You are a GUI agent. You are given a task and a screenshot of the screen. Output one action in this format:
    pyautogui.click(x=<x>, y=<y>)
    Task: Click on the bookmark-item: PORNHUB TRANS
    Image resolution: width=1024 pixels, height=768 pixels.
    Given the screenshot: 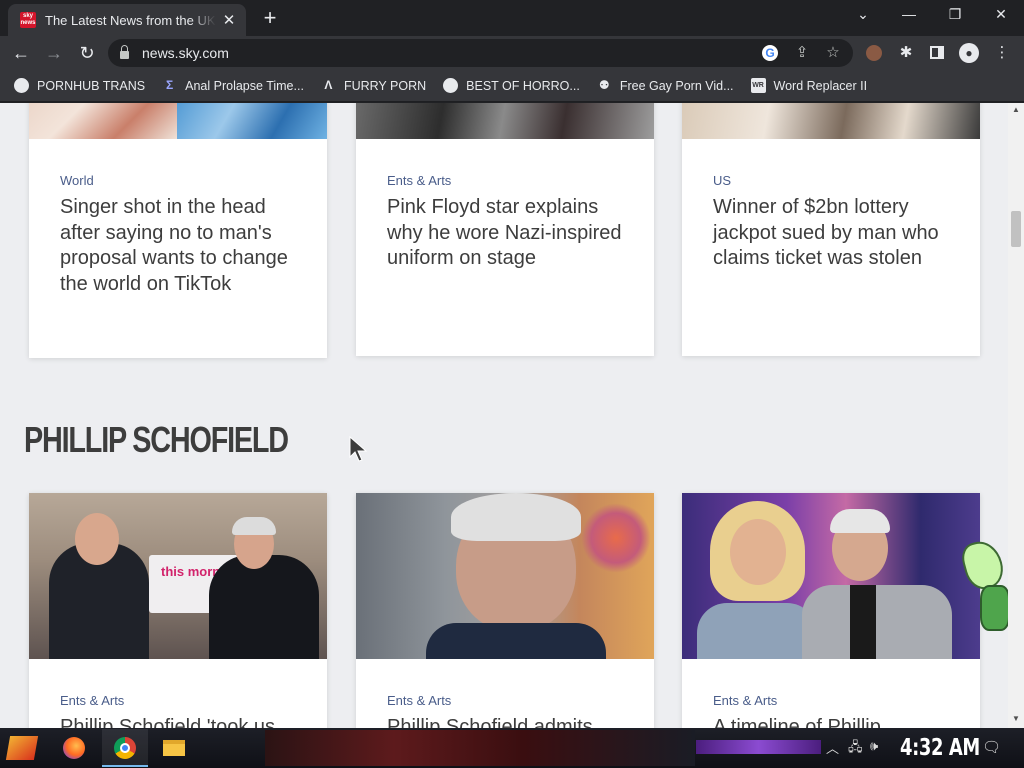 What is the action you would take?
    pyautogui.click(x=79, y=85)
    